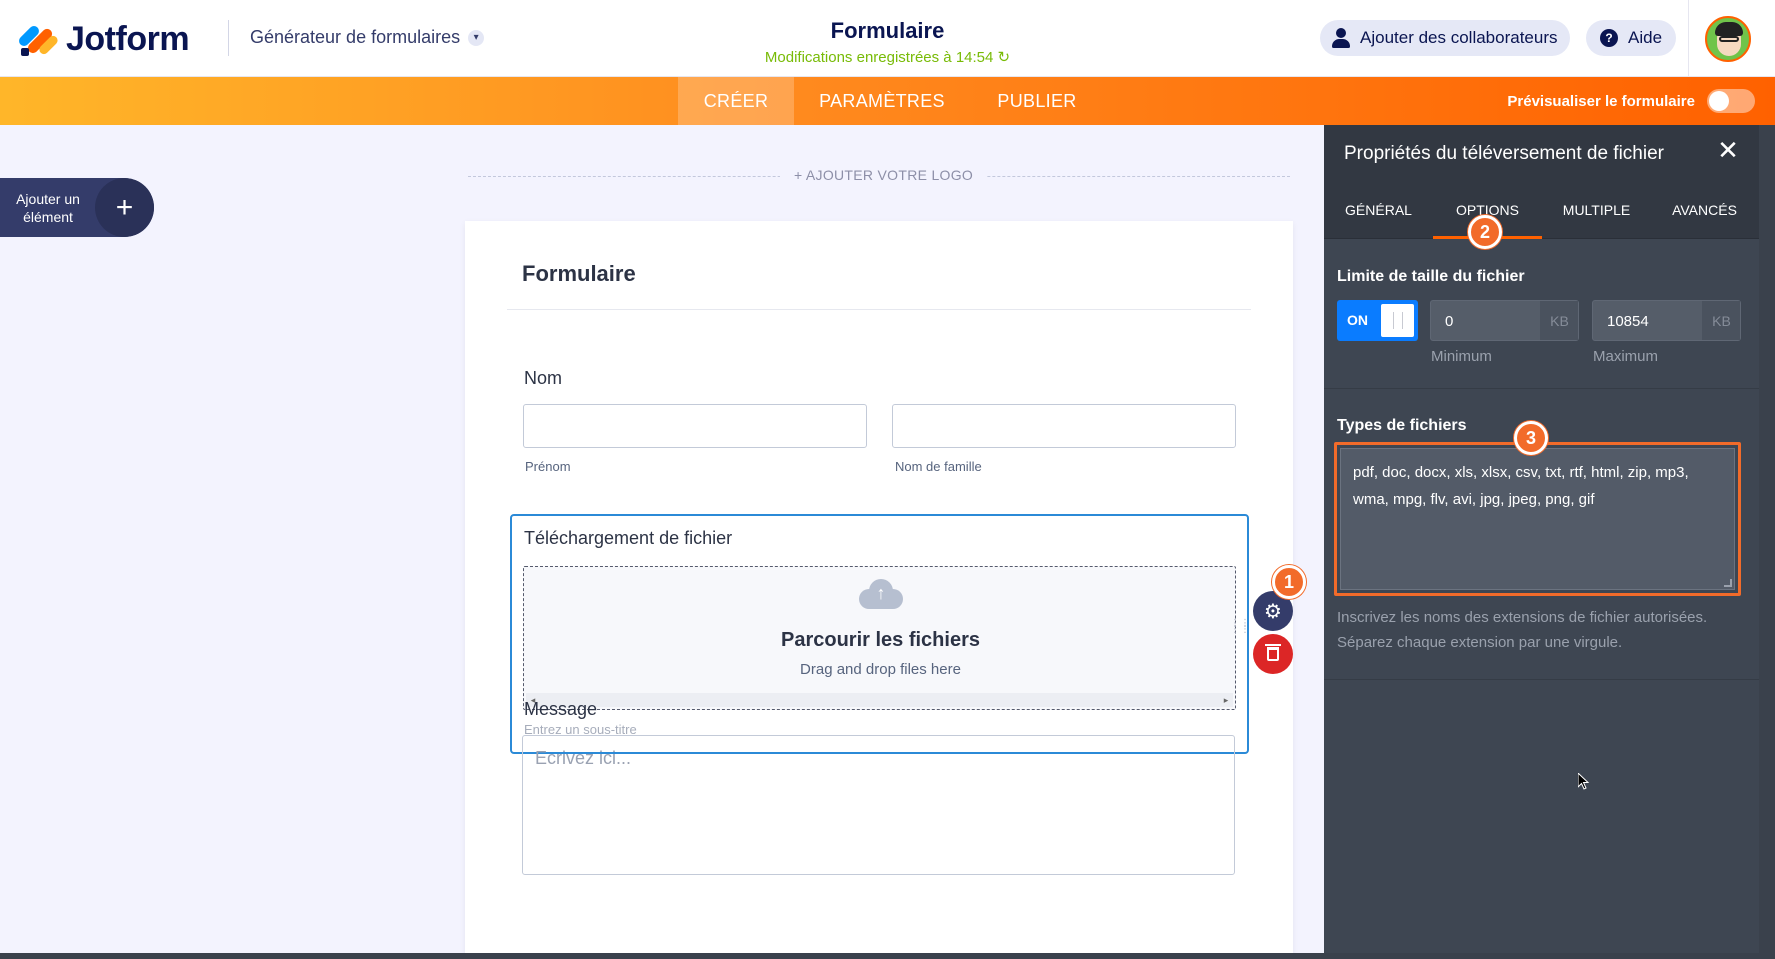 This screenshot has width=1775, height=959. I want to click on toggle-knob, so click(1397, 320).